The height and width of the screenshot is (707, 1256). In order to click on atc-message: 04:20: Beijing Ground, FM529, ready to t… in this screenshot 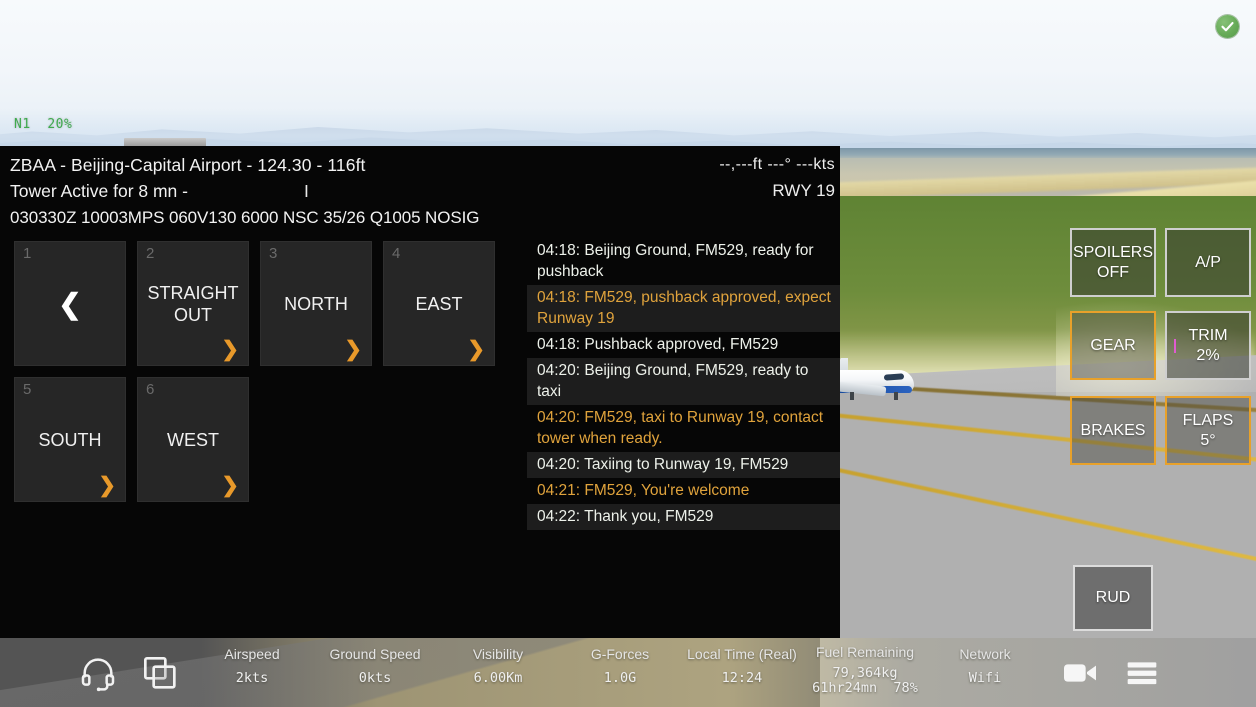, I will do `click(683, 381)`.